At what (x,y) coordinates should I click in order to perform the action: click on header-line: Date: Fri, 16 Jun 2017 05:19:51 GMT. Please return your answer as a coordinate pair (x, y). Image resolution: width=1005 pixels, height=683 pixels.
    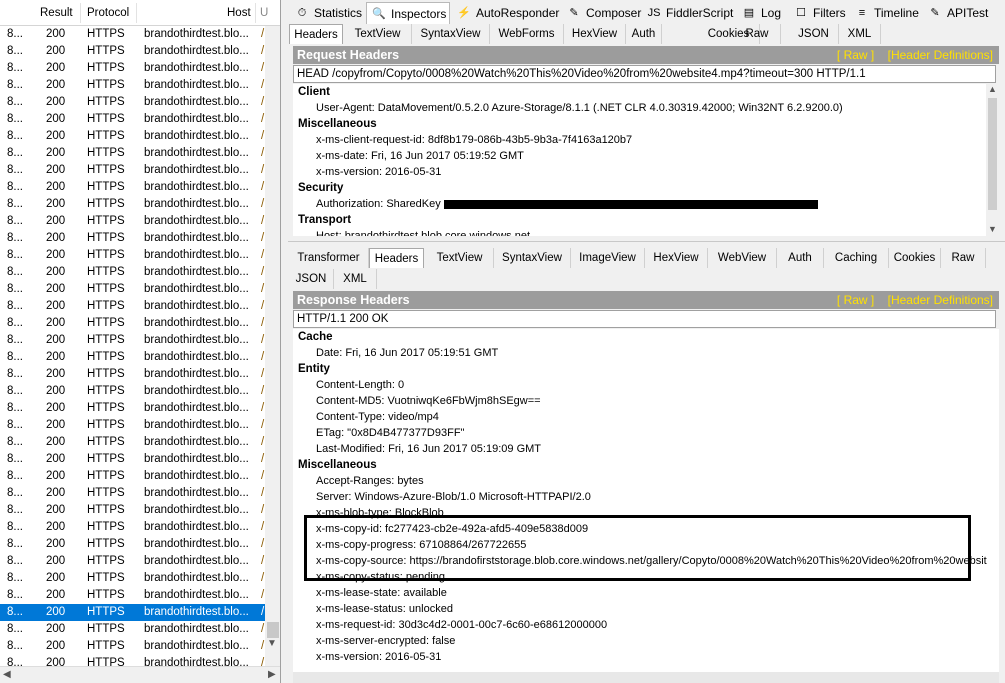
    Looking at the image, I should click on (646, 353).